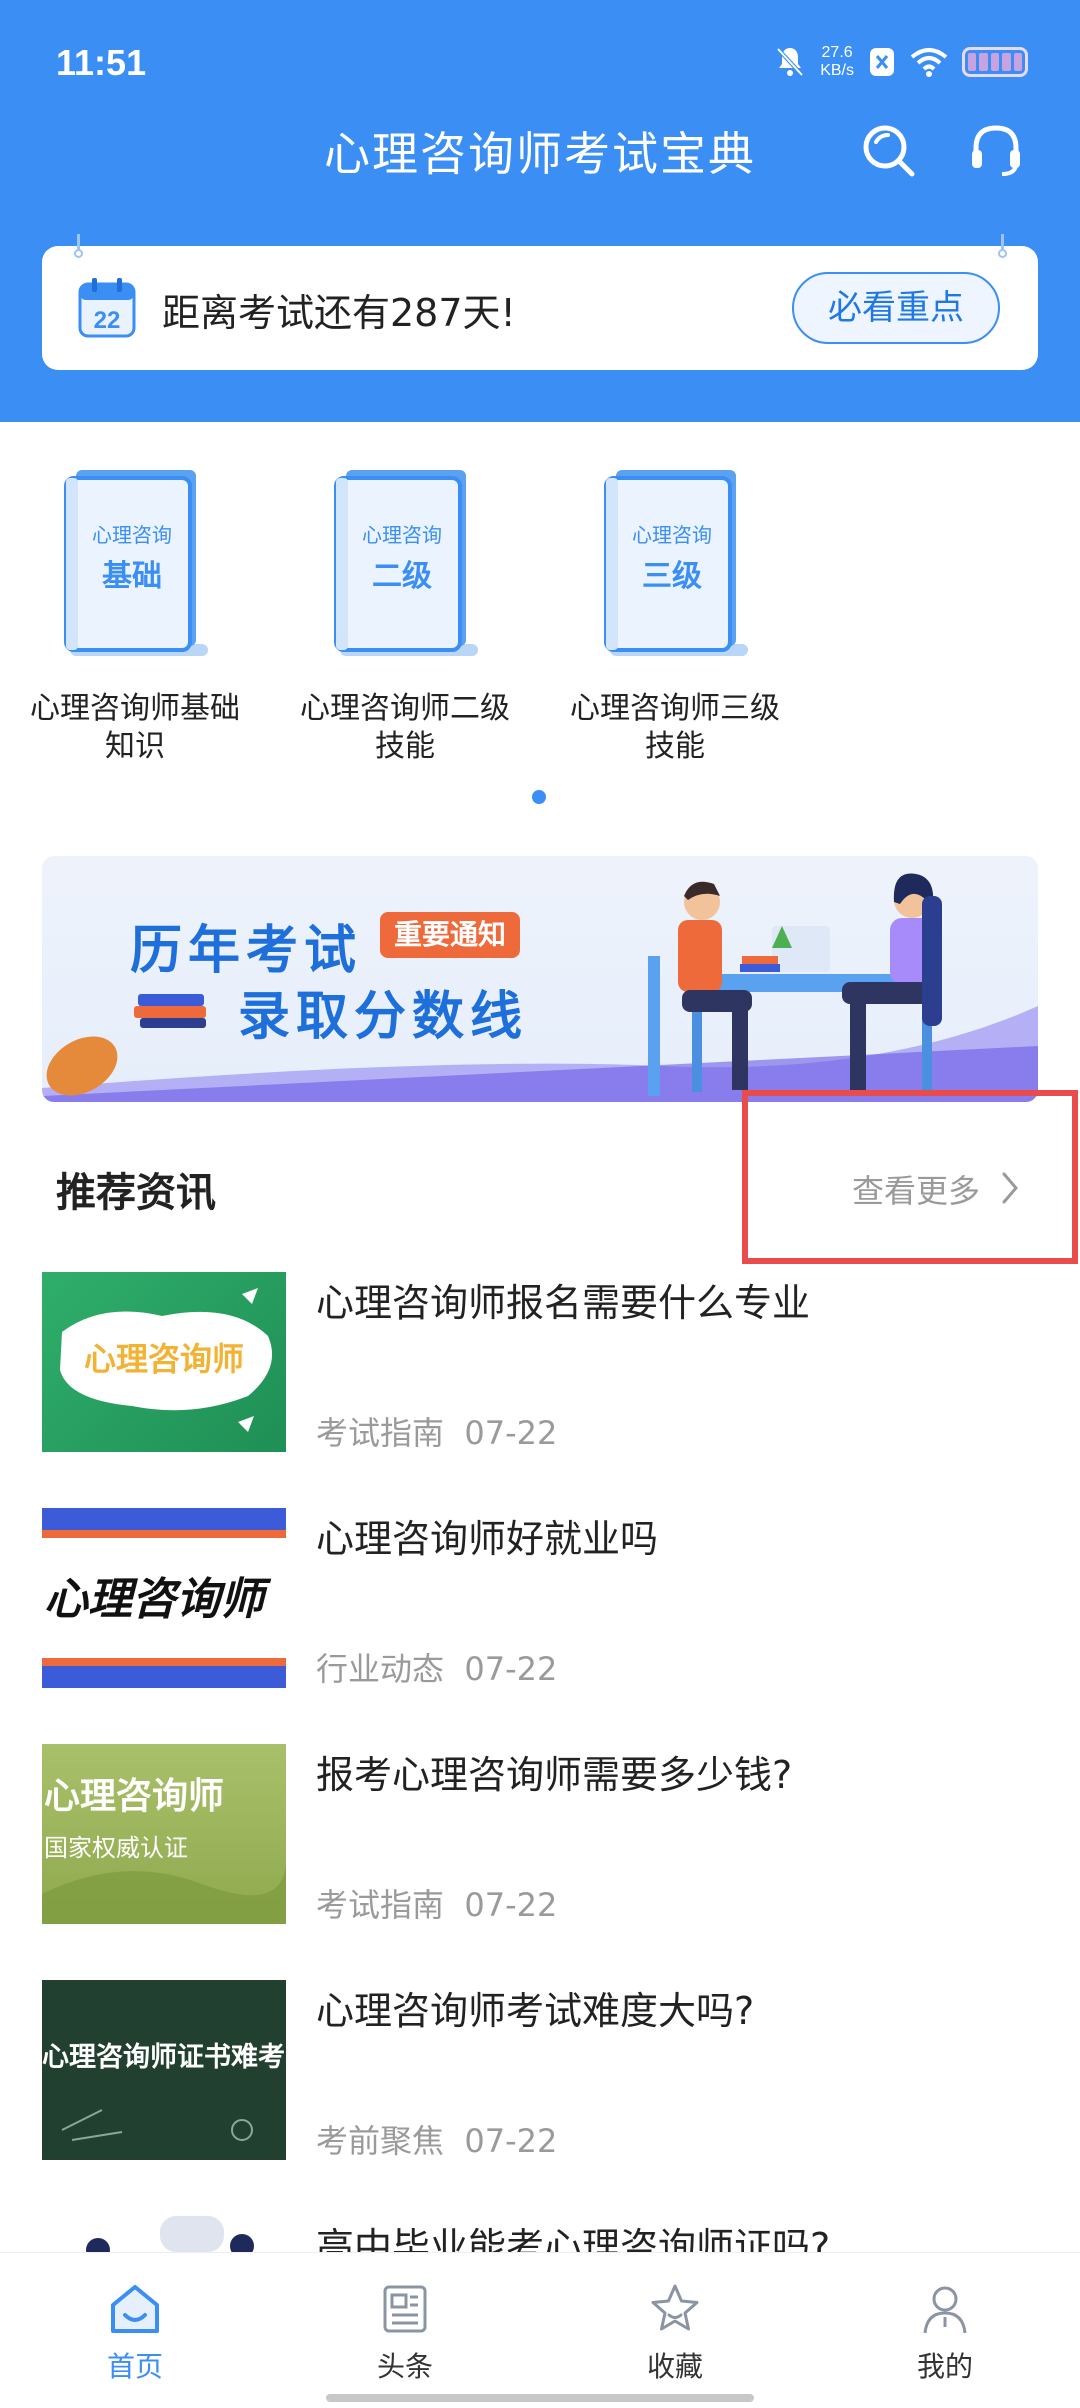 Image resolution: width=1080 pixels, height=2408 pixels. What do you see at coordinates (402, 576) in the screenshot?
I see `book-cover-main: 二级` at bounding box center [402, 576].